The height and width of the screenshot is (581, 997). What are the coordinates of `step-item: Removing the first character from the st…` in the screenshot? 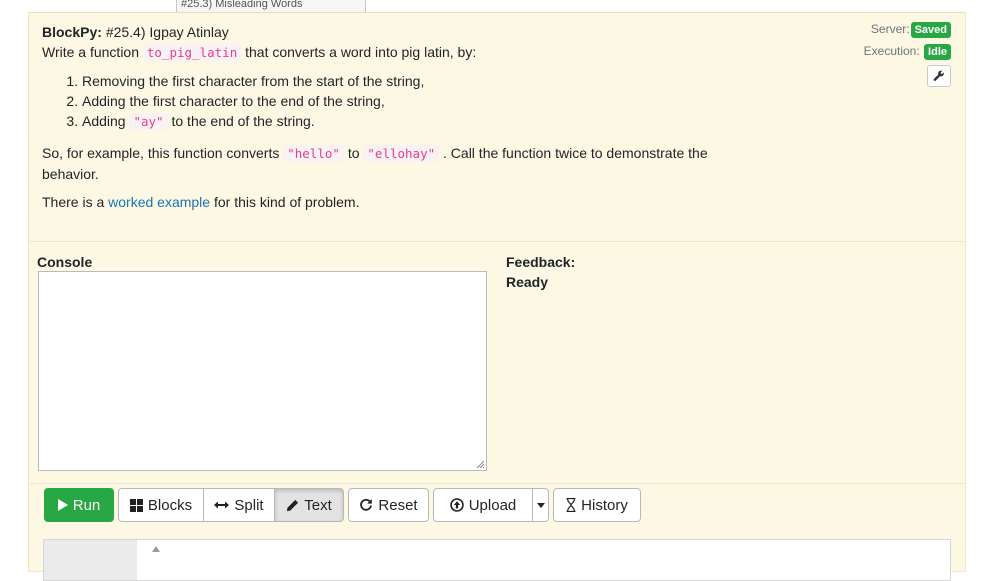 It's located at (253, 81).